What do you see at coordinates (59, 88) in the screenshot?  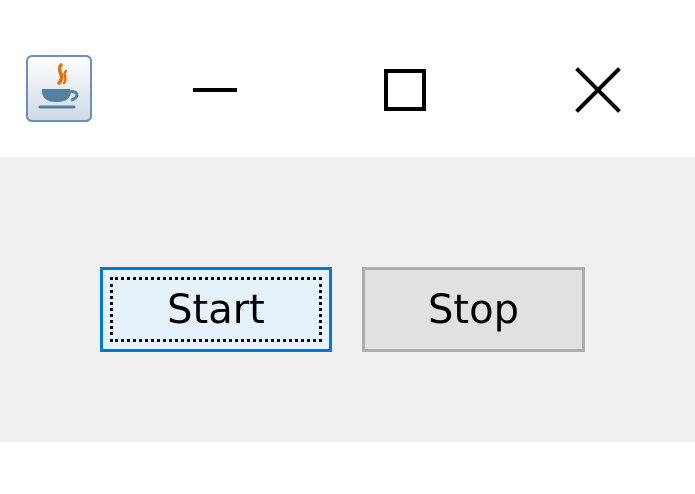 I see `java-app-icon` at bounding box center [59, 88].